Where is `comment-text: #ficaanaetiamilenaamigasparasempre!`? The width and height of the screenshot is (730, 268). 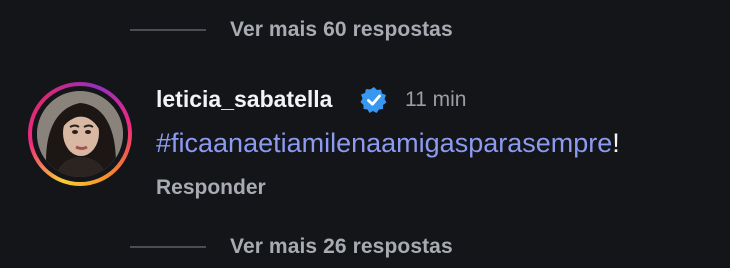 comment-text: #ficaanaetiamilenaamigasparasempre! is located at coordinates (388, 143).